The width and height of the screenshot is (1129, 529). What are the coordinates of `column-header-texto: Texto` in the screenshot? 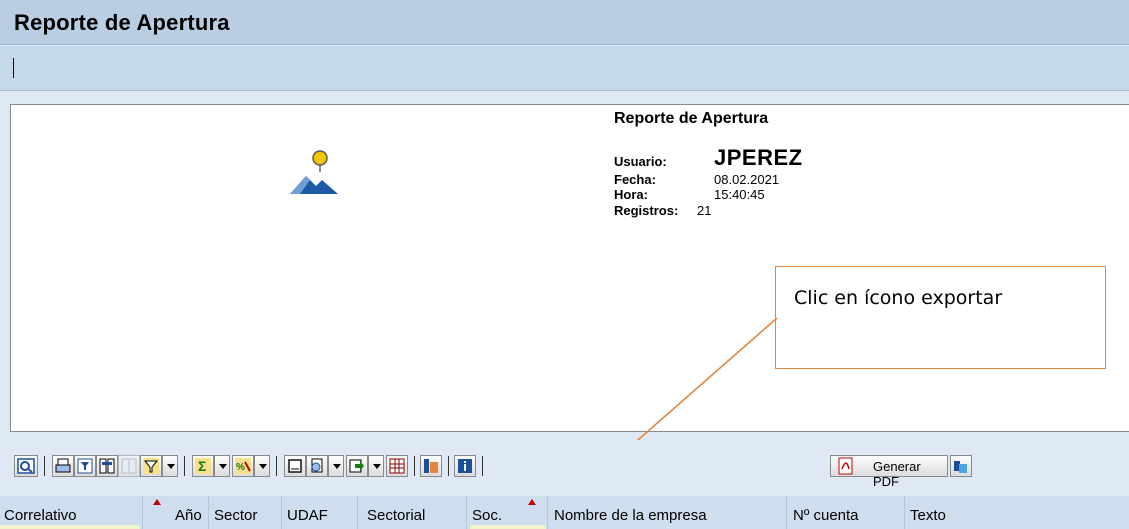 It's located at (928, 515).